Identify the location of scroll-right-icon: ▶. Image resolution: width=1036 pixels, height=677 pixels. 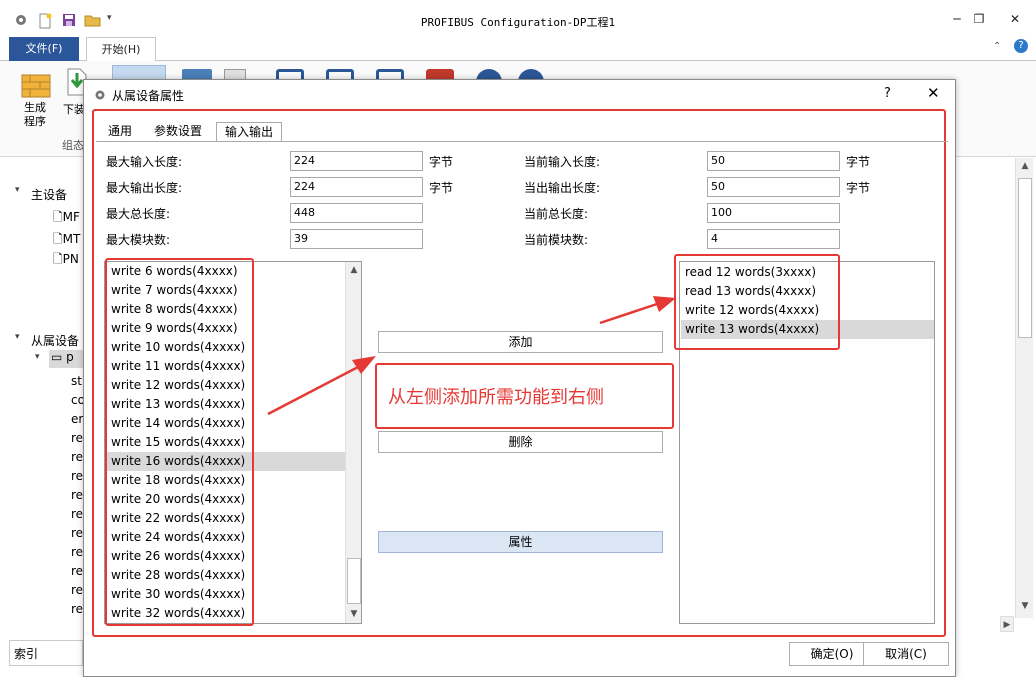
(1007, 624).